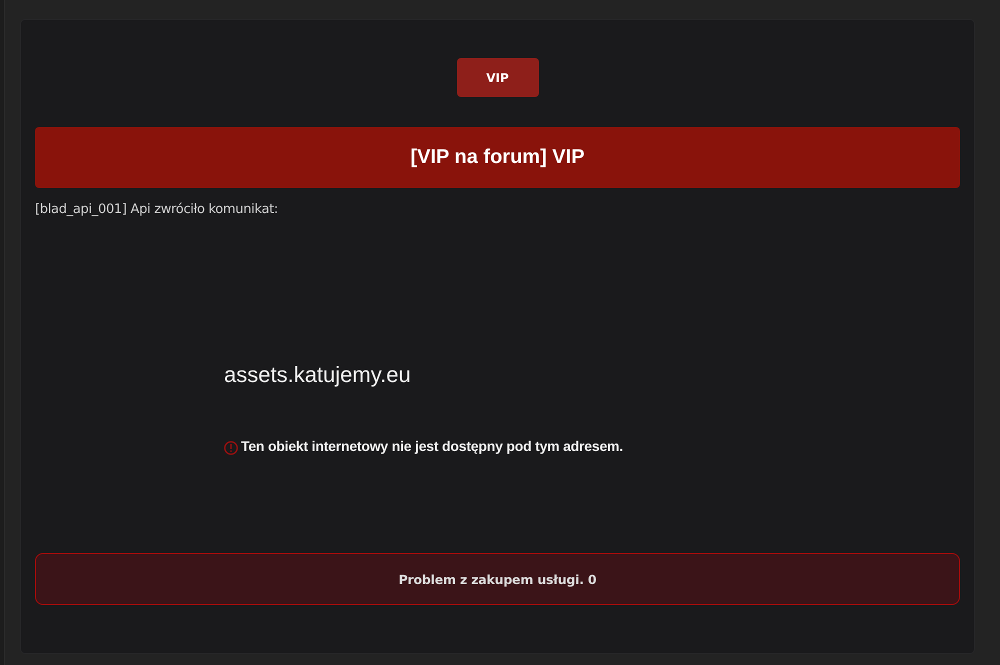 The image size is (1000, 665). I want to click on host-heading: assets.katujemy.eu, so click(317, 375).